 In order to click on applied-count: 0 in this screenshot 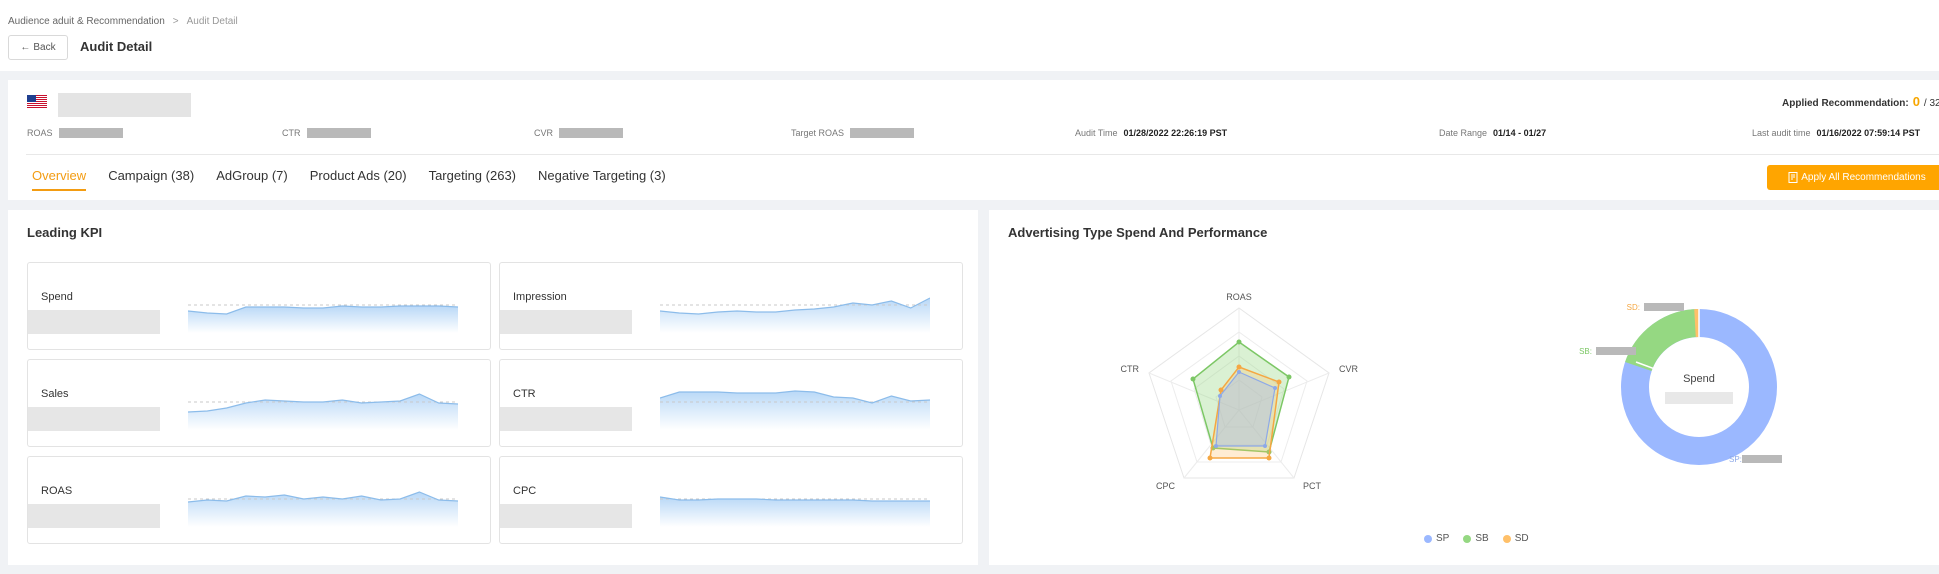, I will do `click(1916, 101)`.